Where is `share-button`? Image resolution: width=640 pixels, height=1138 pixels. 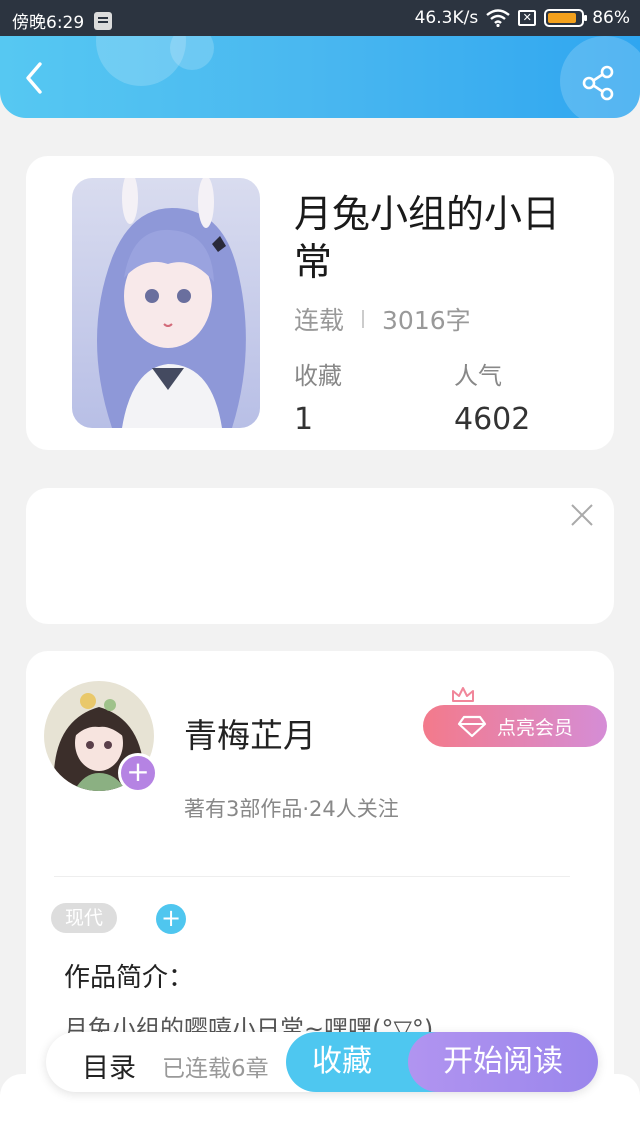 share-button is located at coordinates (599, 83).